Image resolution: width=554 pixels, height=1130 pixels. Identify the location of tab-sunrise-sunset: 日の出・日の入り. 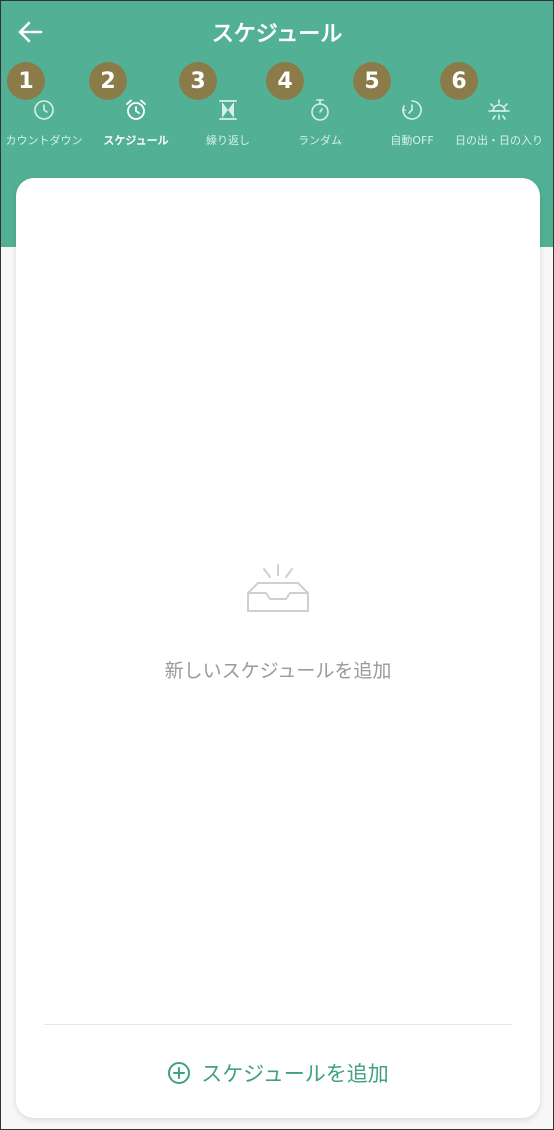
(499, 120).